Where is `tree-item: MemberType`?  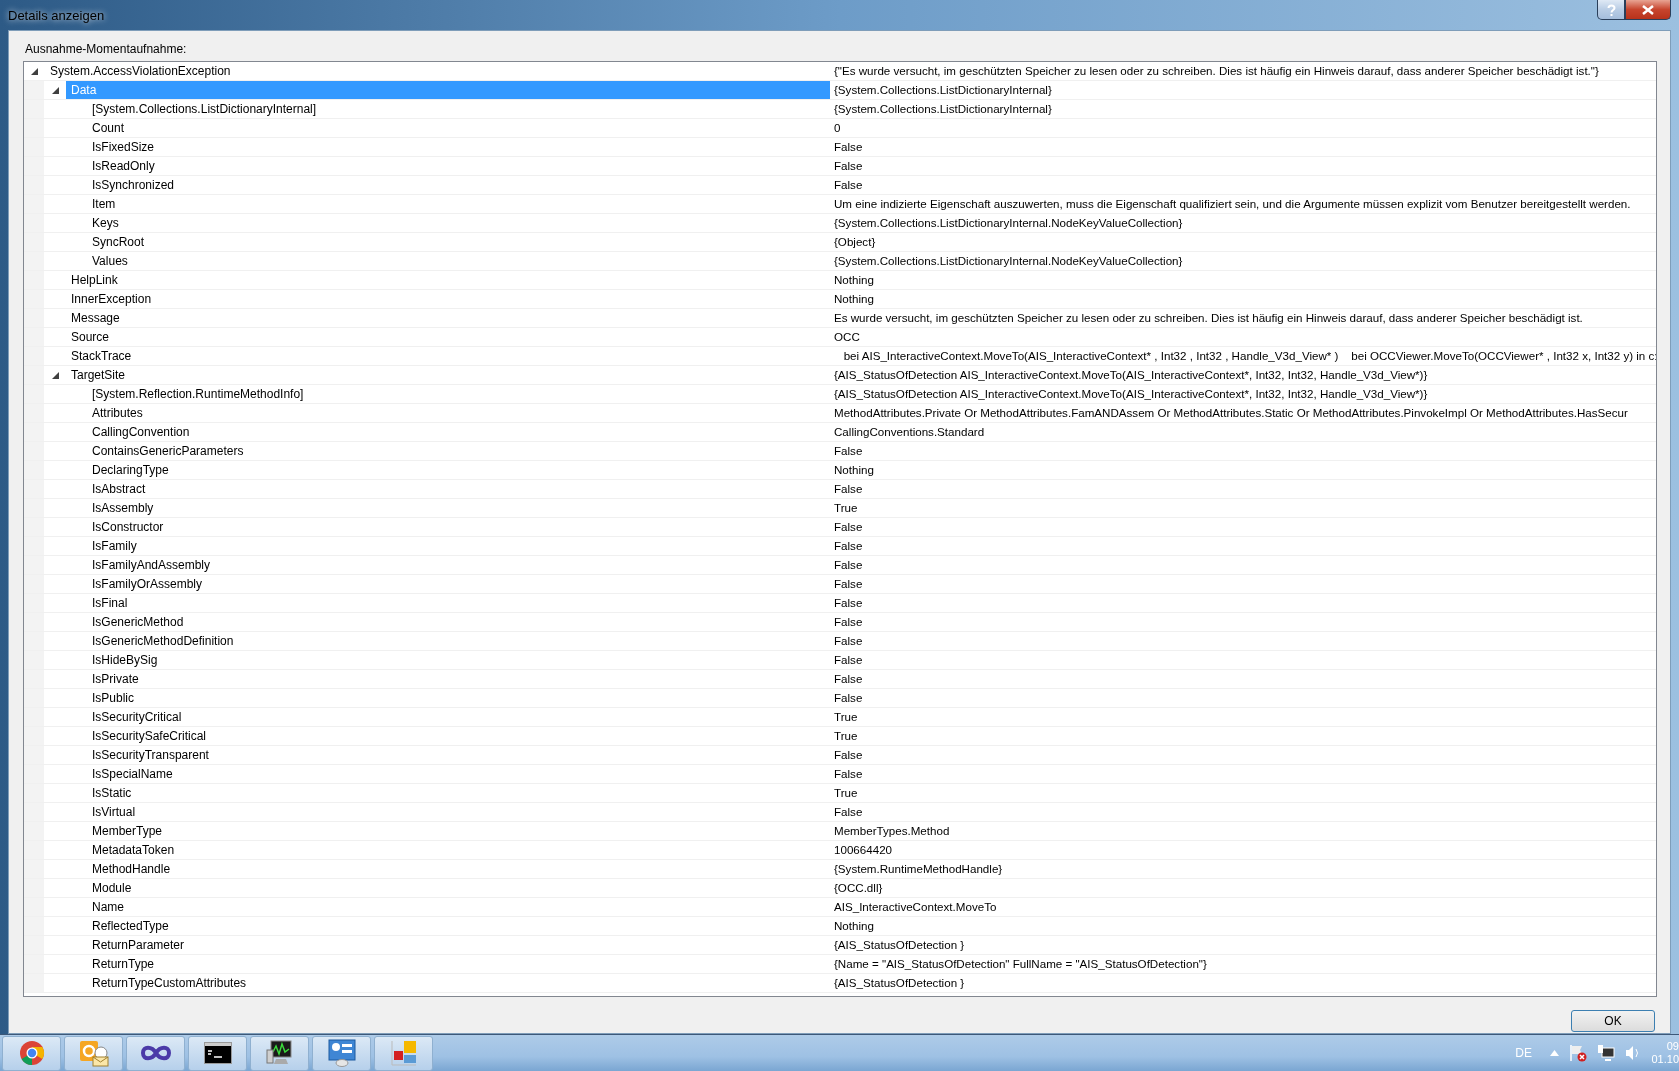
tree-item: MemberType is located at coordinates (458, 831).